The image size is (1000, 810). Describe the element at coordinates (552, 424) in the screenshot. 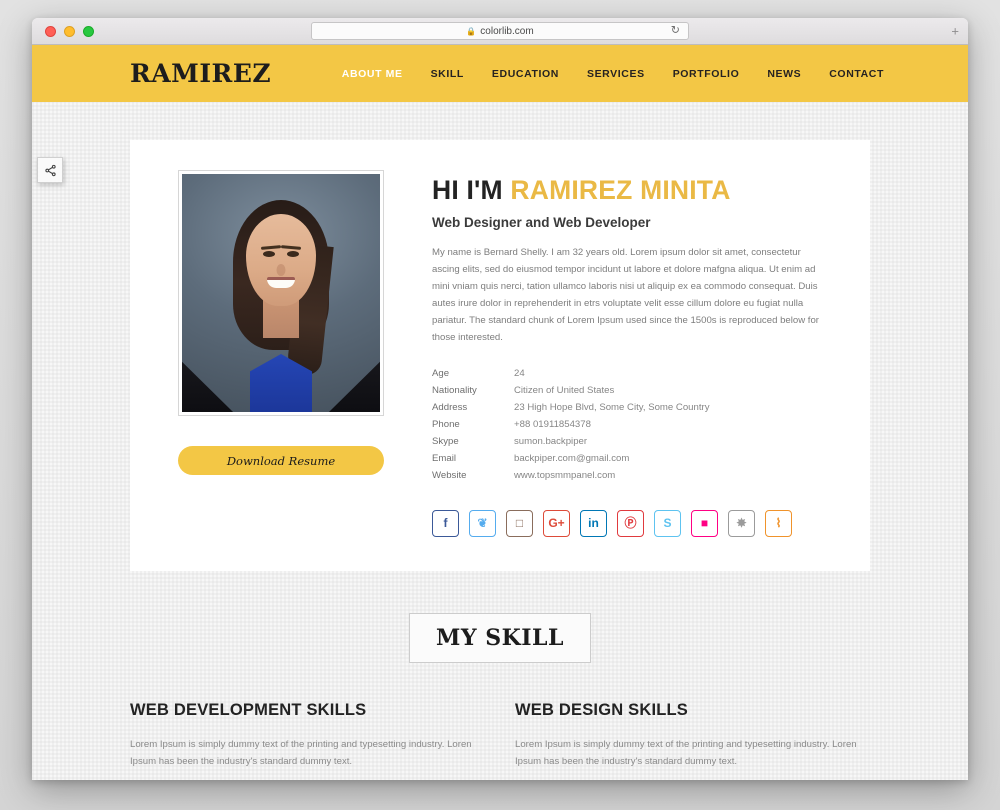

I see `detail-value: +88 01911854378` at that location.